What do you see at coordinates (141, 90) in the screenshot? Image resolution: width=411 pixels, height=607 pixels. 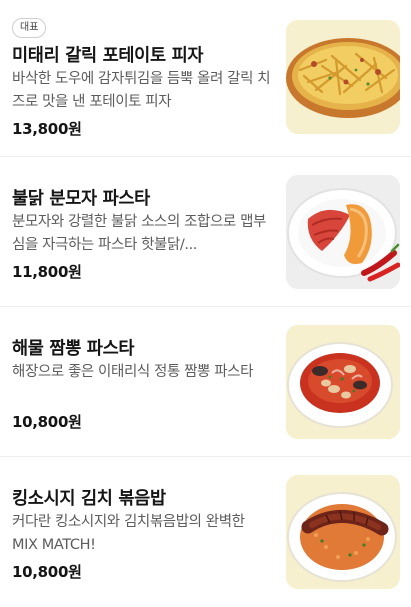 I see `menu-item-description: 바삭한 도우에 감자튀김을 듬뿍 올려 갈릭 치즈로 맛을 낸 포테이토 피자` at bounding box center [141, 90].